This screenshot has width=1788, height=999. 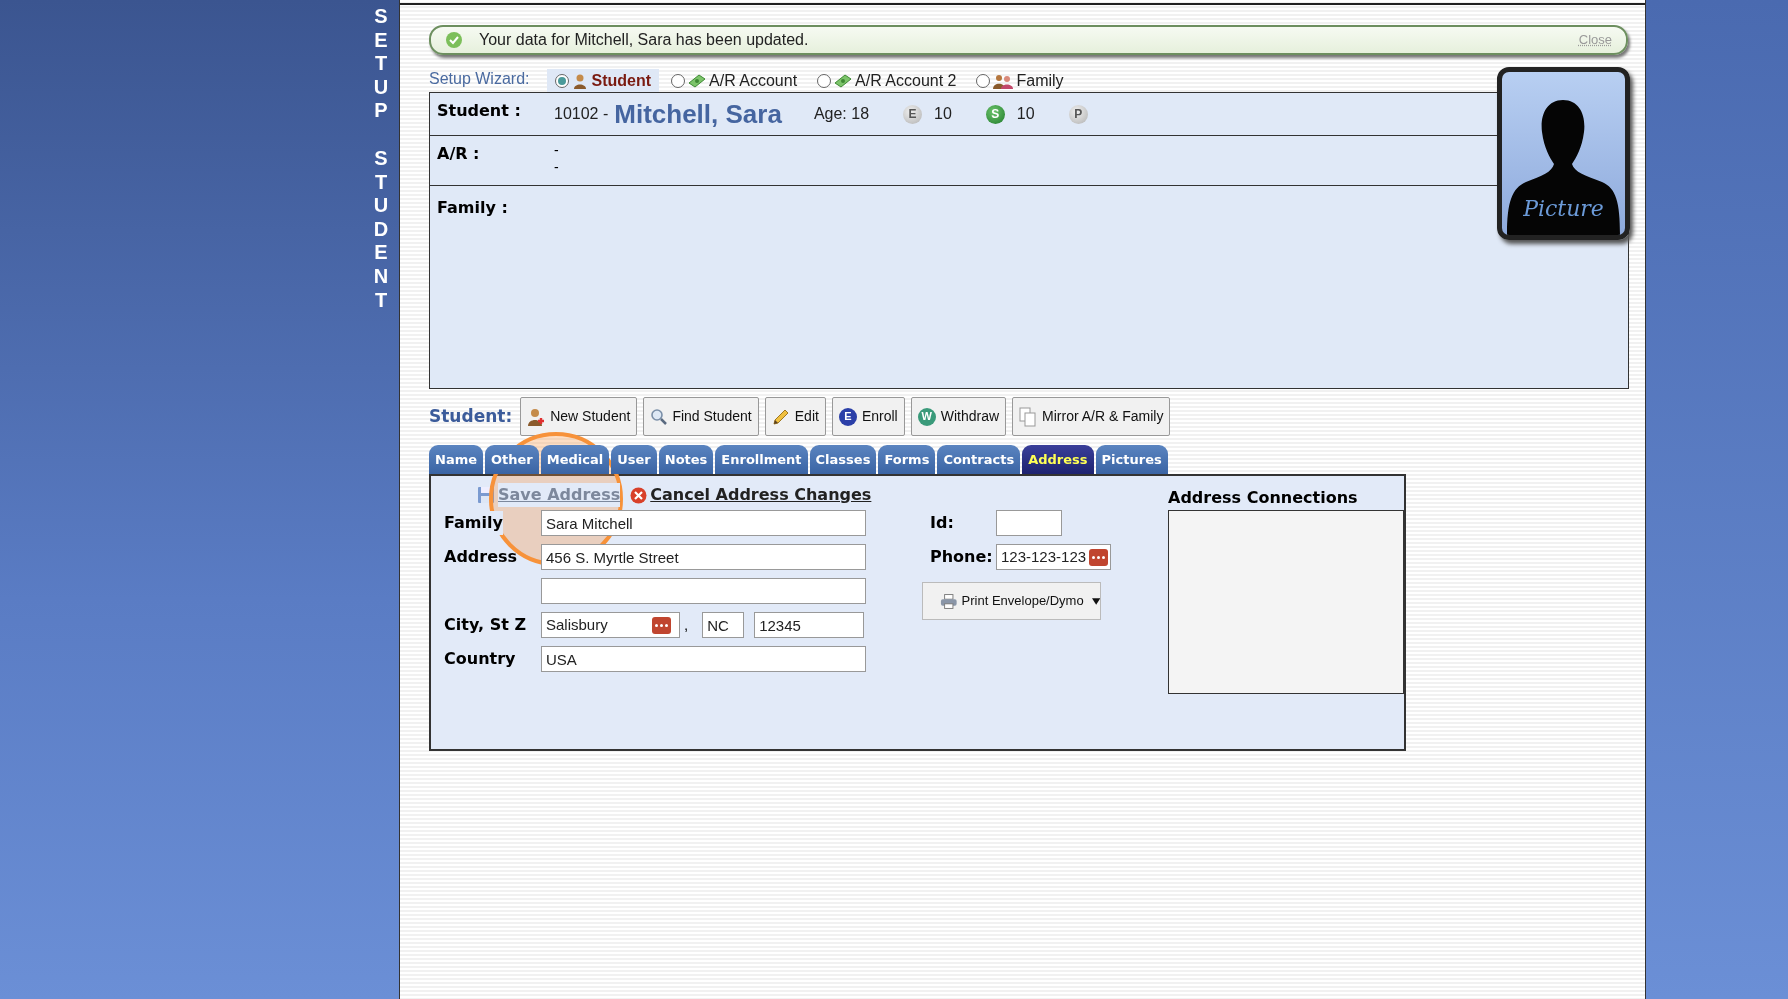 What do you see at coordinates (703, 659) in the screenshot?
I see `country-field: USA` at bounding box center [703, 659].